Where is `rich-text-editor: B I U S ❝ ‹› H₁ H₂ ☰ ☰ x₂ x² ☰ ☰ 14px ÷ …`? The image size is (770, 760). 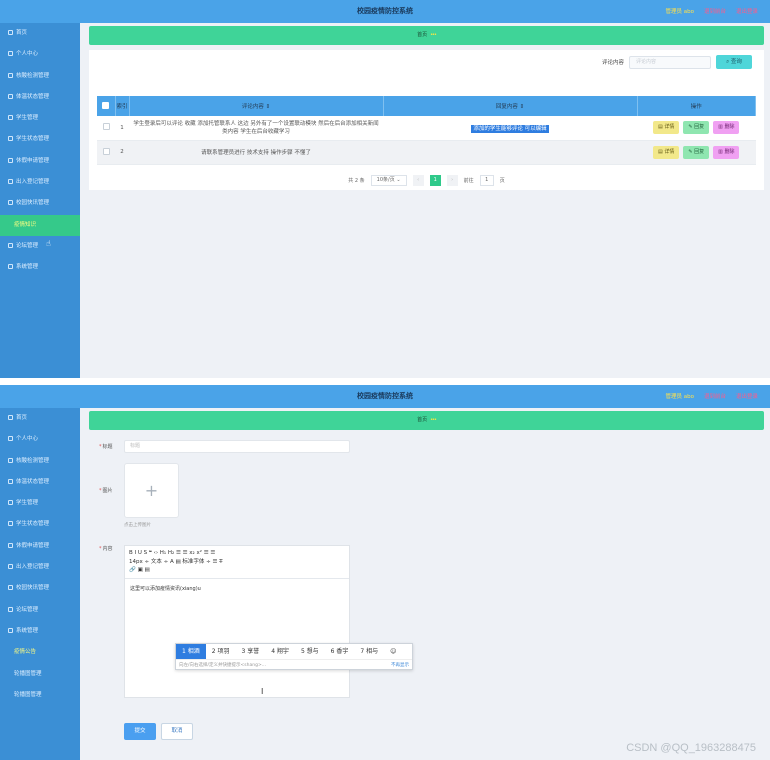
rich-text-editor: B I U S ❝ ‹› H₁ H₂ ☰ ☰ x₂ x² ☰ ☰ 14px ÷ … is located at coordinates (237, 621).